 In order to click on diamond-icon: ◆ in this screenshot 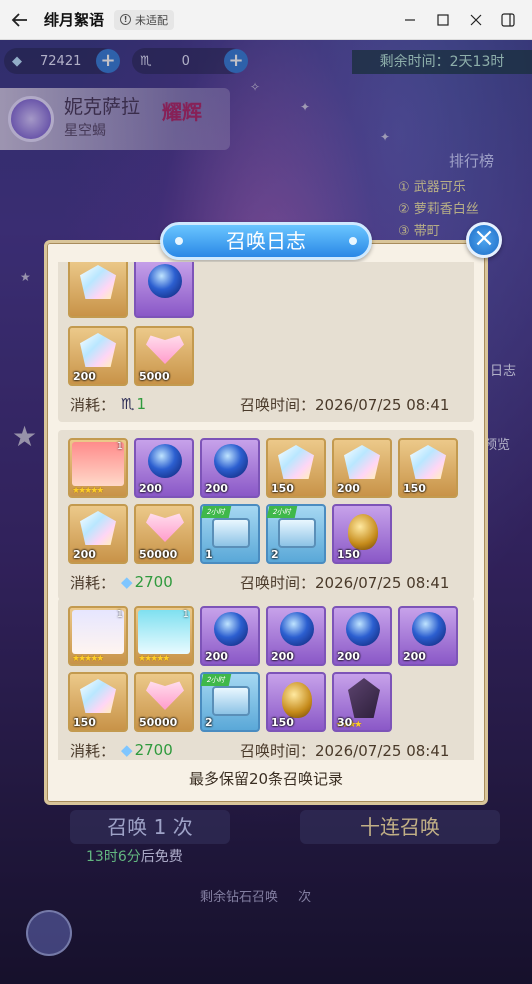, I will do `click(127, 750)`.